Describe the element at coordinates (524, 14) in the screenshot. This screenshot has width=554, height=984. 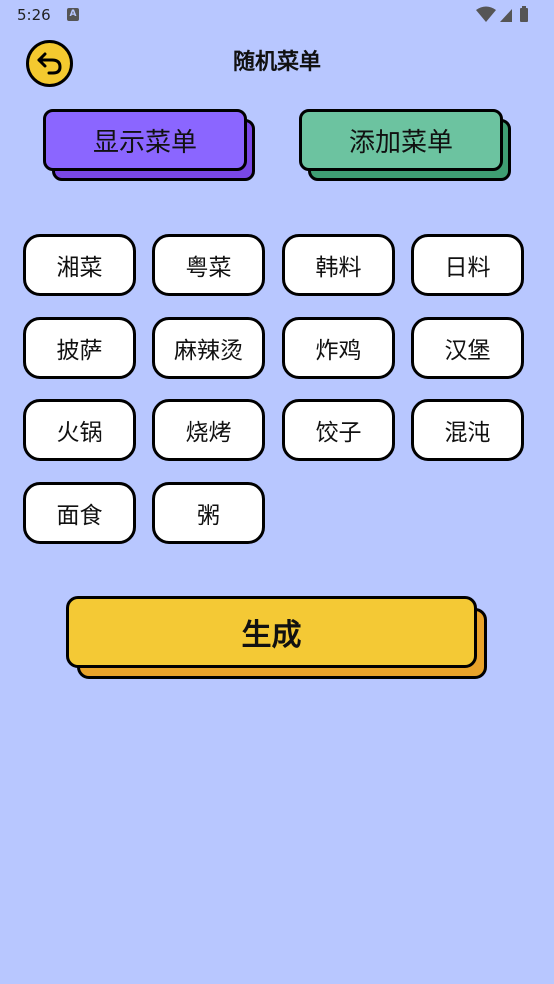
I see `battery-icon` at that location.